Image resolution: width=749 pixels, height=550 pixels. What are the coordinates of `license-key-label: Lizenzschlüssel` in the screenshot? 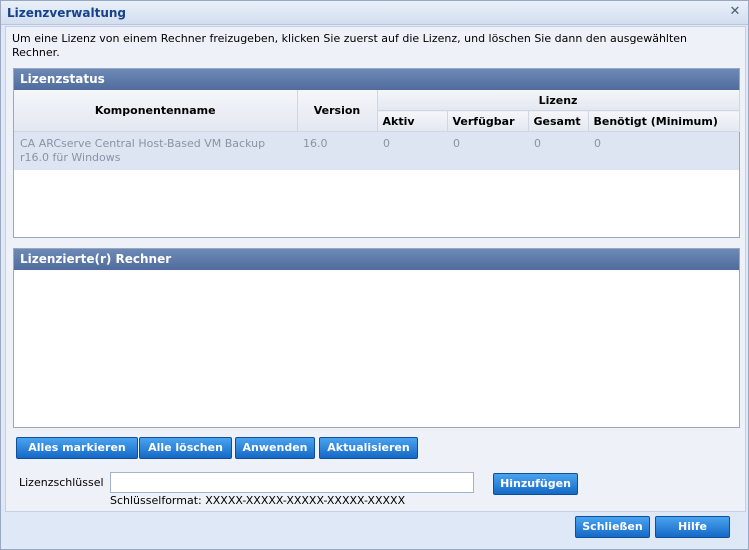 It's located at (61, 482).